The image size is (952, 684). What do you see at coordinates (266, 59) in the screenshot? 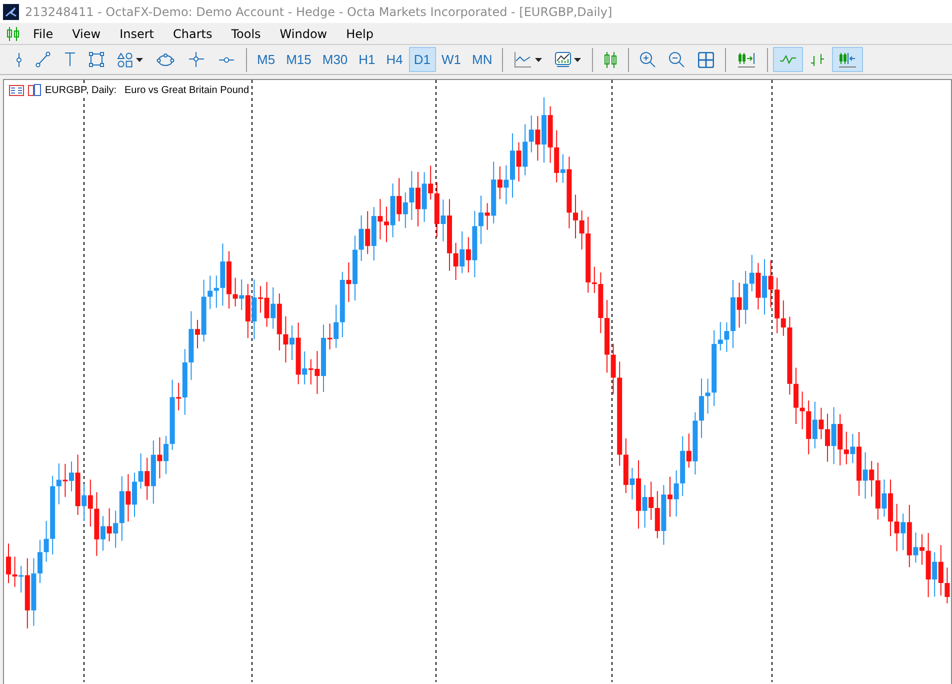
I see `timeframe-button: M5` at bounding box center [266, 59].